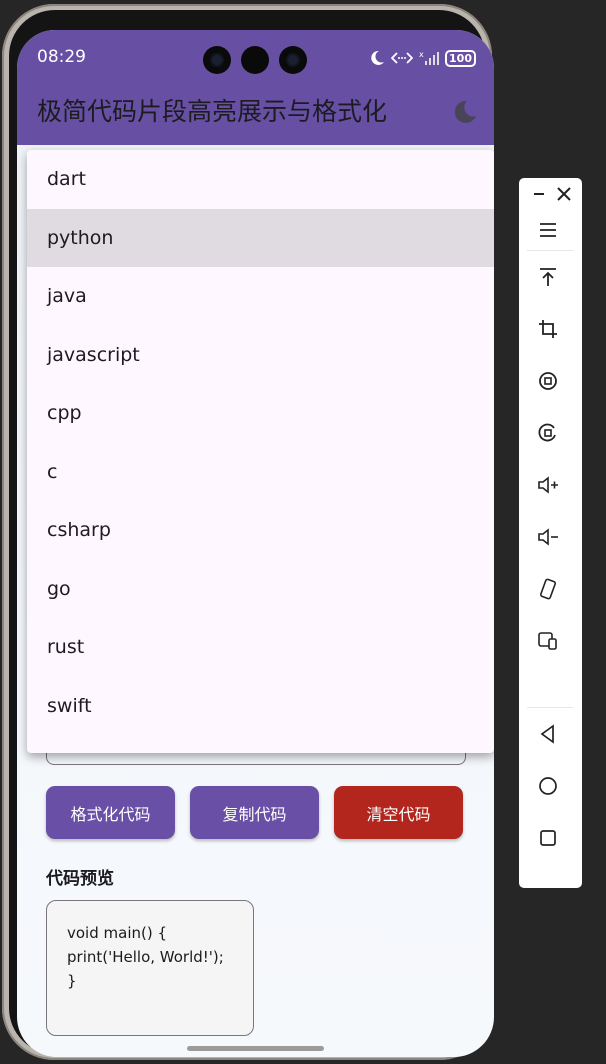  Describe the element at coordinates (421, 54) in the screenshot. I see `svg-text: x` at that location.